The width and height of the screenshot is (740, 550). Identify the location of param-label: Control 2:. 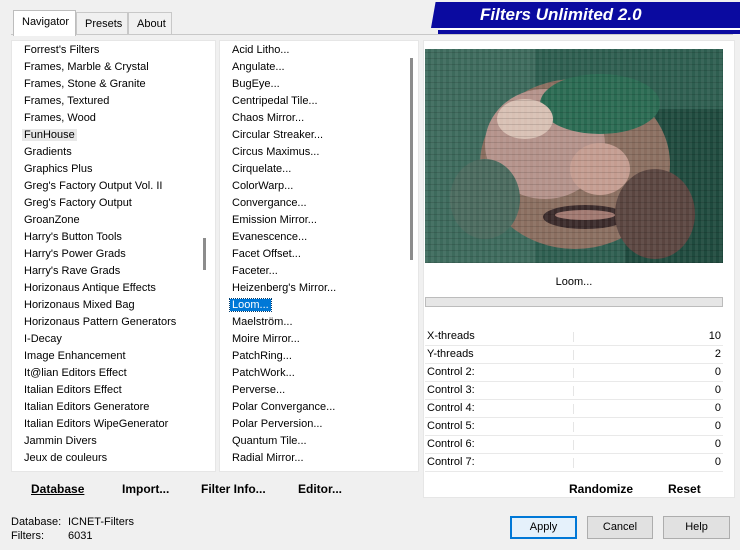
(451, 372).